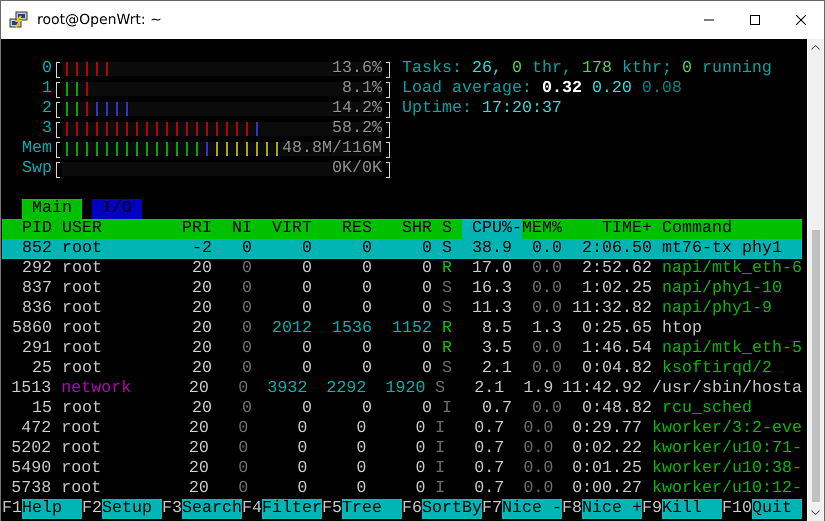 The height and width of the screenshot is (521, 825). I want to click on state-cell-text: S, so click(440, 389).